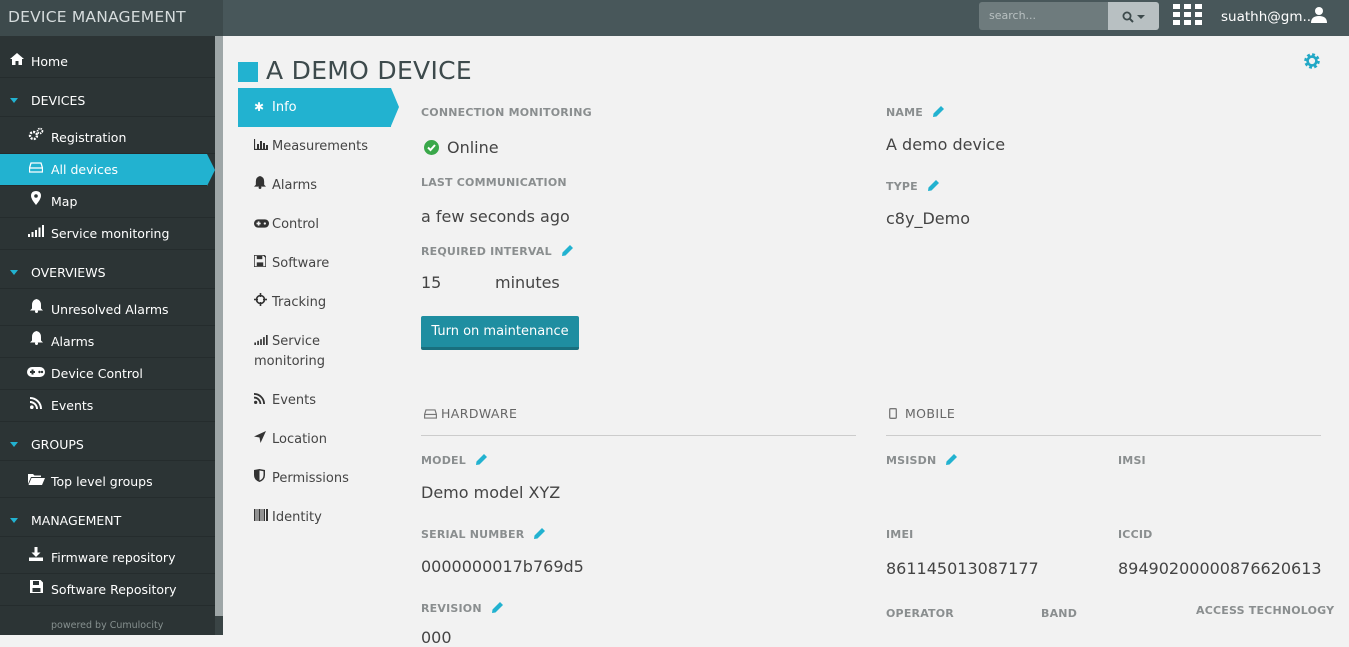 This screenshot has width=1349, height=647. Describe the element at coordinates (219, 326) in the screenshot. I see `sidebar-scrollbar-thumb` at that location.